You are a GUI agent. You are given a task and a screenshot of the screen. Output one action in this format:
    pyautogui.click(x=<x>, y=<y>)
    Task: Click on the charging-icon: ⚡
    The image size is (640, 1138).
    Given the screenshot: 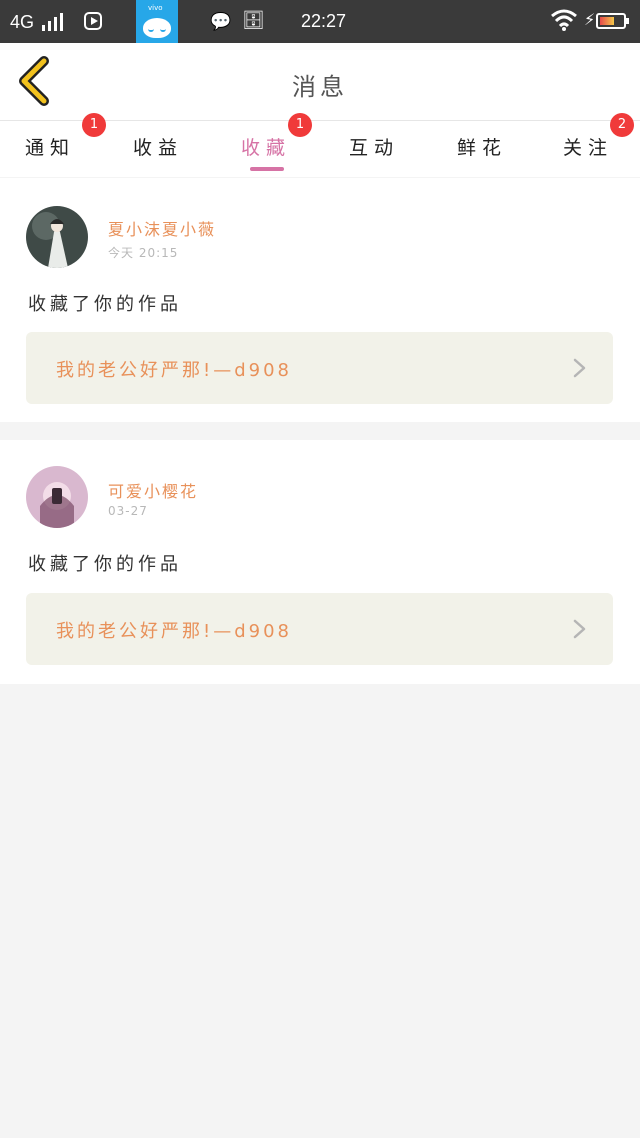 What is the action you would take?
    pyautogui.click(x=590, y=19)
    